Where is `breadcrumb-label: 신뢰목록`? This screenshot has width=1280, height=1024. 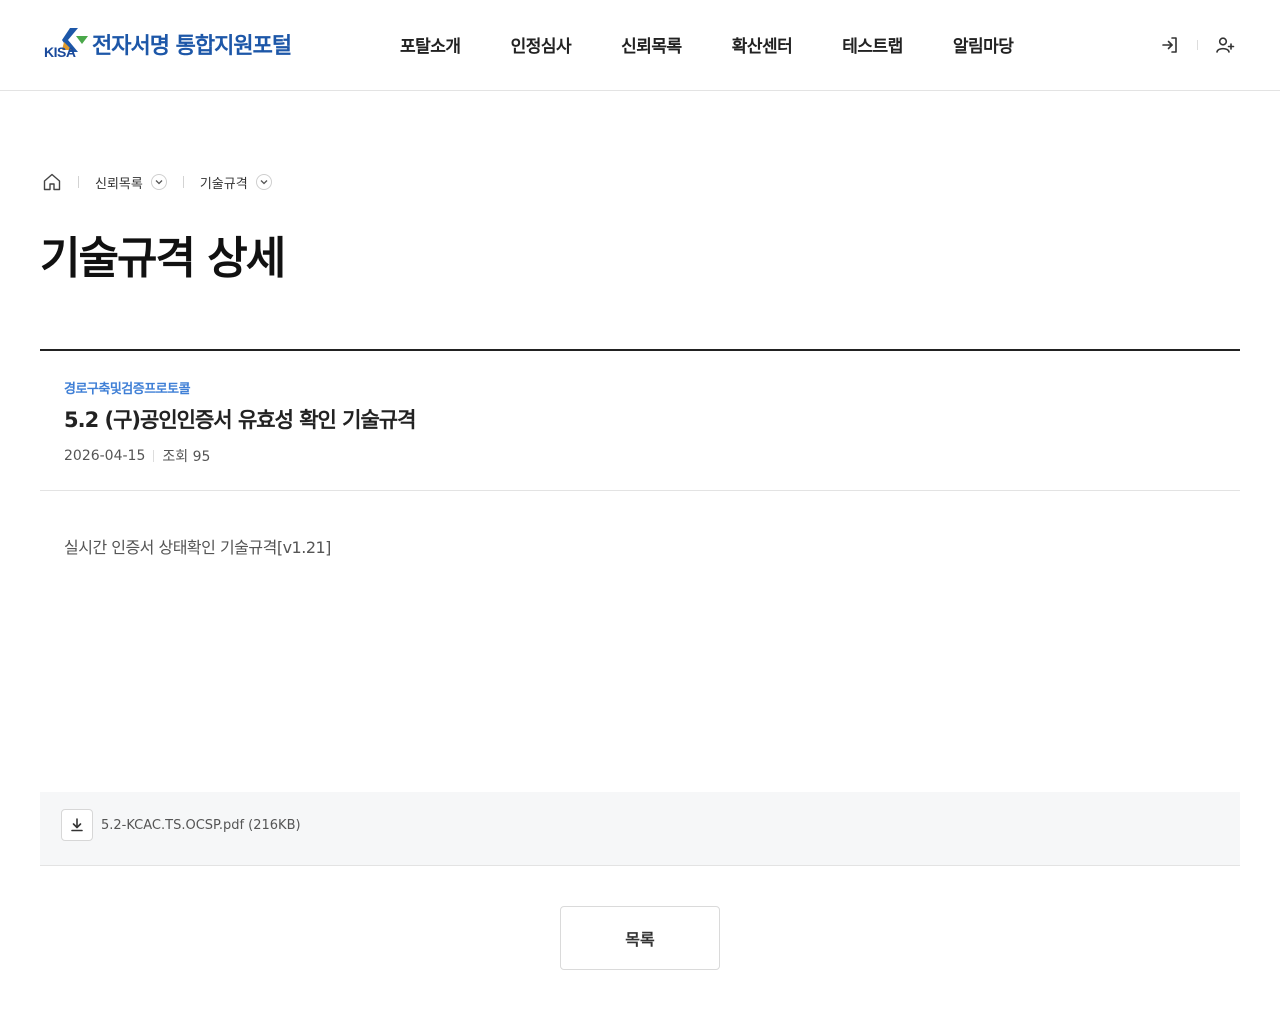 breadcrumb-label: 신뢰목록 is located at coordinates (119, 184).